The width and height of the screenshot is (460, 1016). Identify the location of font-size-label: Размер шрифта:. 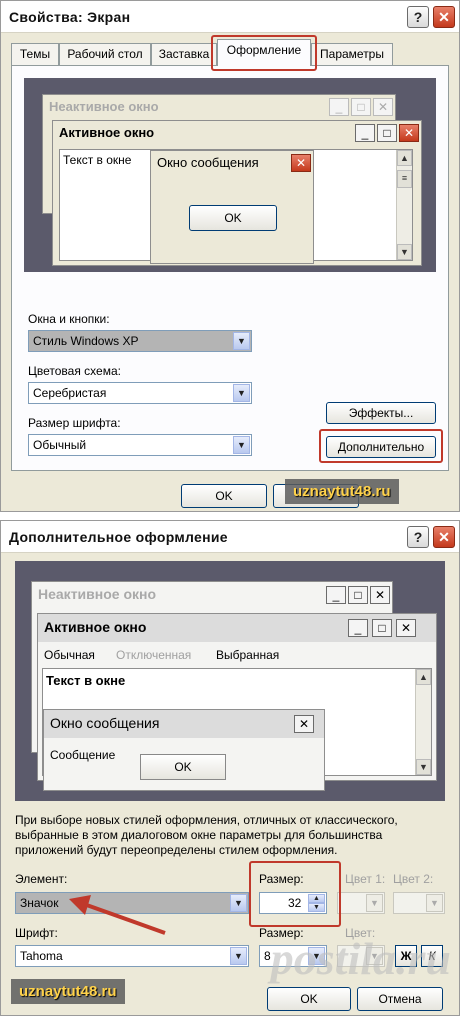
(74, 423).